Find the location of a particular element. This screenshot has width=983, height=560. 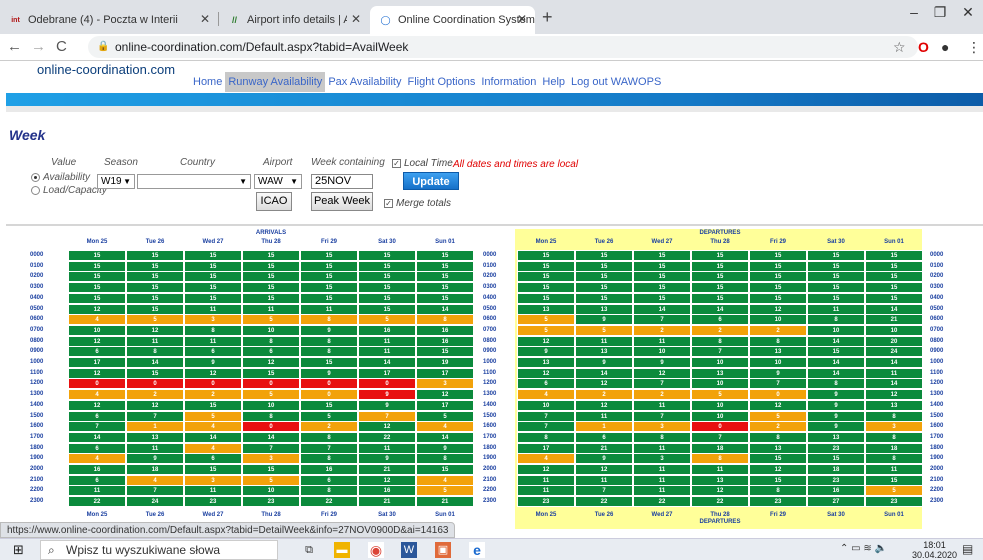

arrivals-slot-cell: 0 is located at coordinates (271, 384).